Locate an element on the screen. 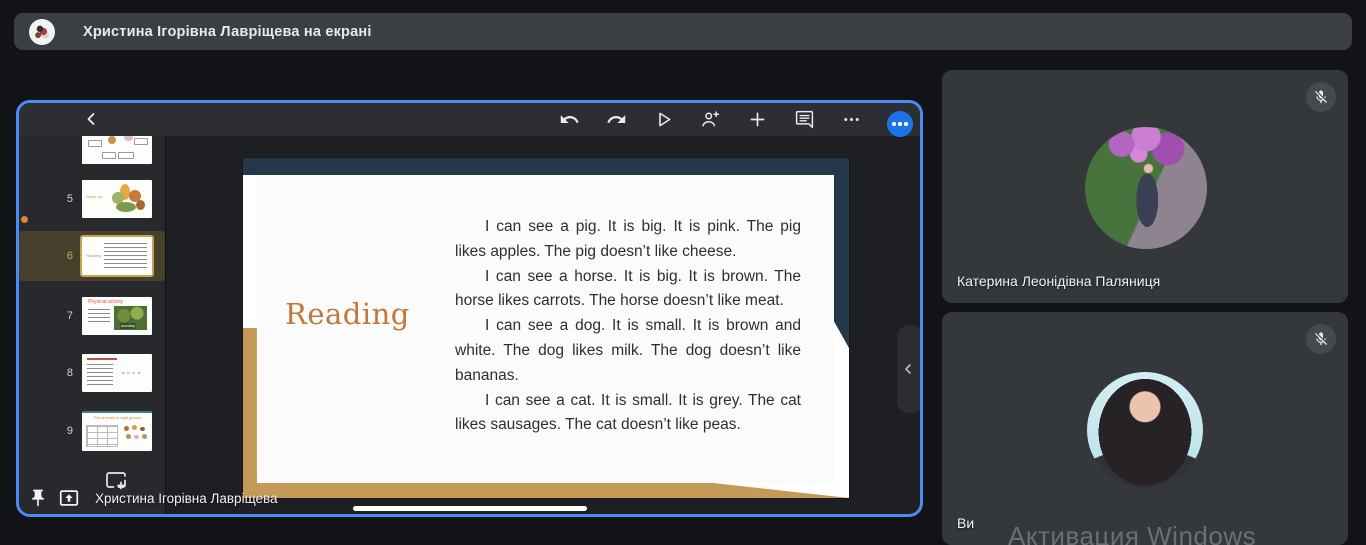 This screenshot has height=545, width=1366. more-icon is located at coordinates (851, 119).